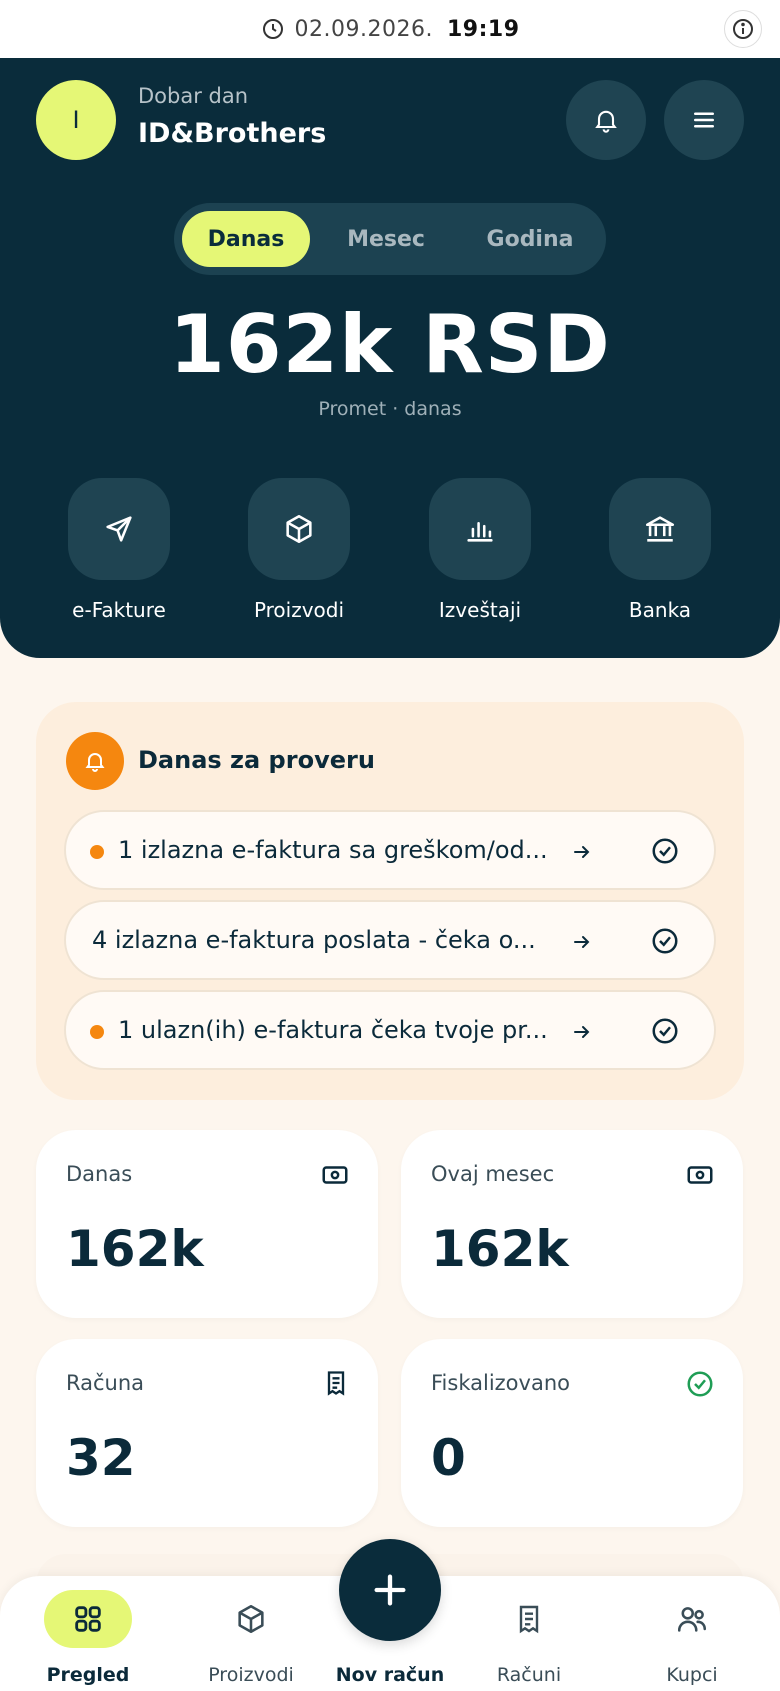 This screenshot has width=780, height=1691. What do you see at coordinates (105, 1383) in the screenshot?
I see `stat-label: Računa` at bounding box center [105, 1383].